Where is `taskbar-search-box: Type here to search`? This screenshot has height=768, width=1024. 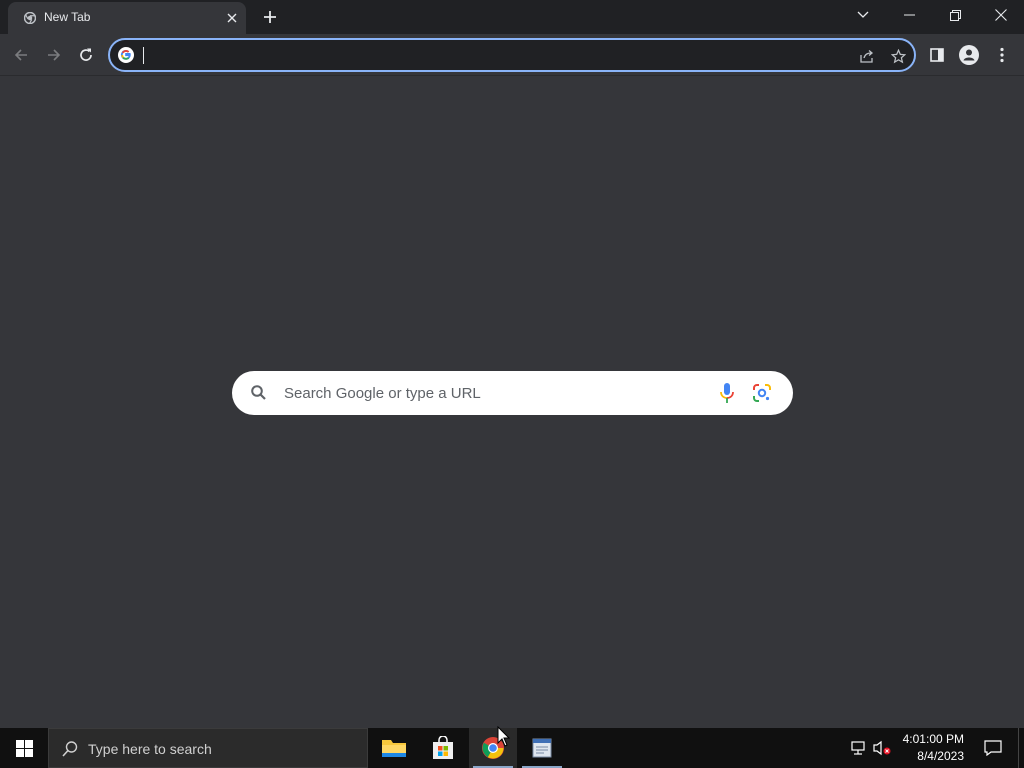 taskbar-search-box: Type here to search is located at coordinates (208, 748).